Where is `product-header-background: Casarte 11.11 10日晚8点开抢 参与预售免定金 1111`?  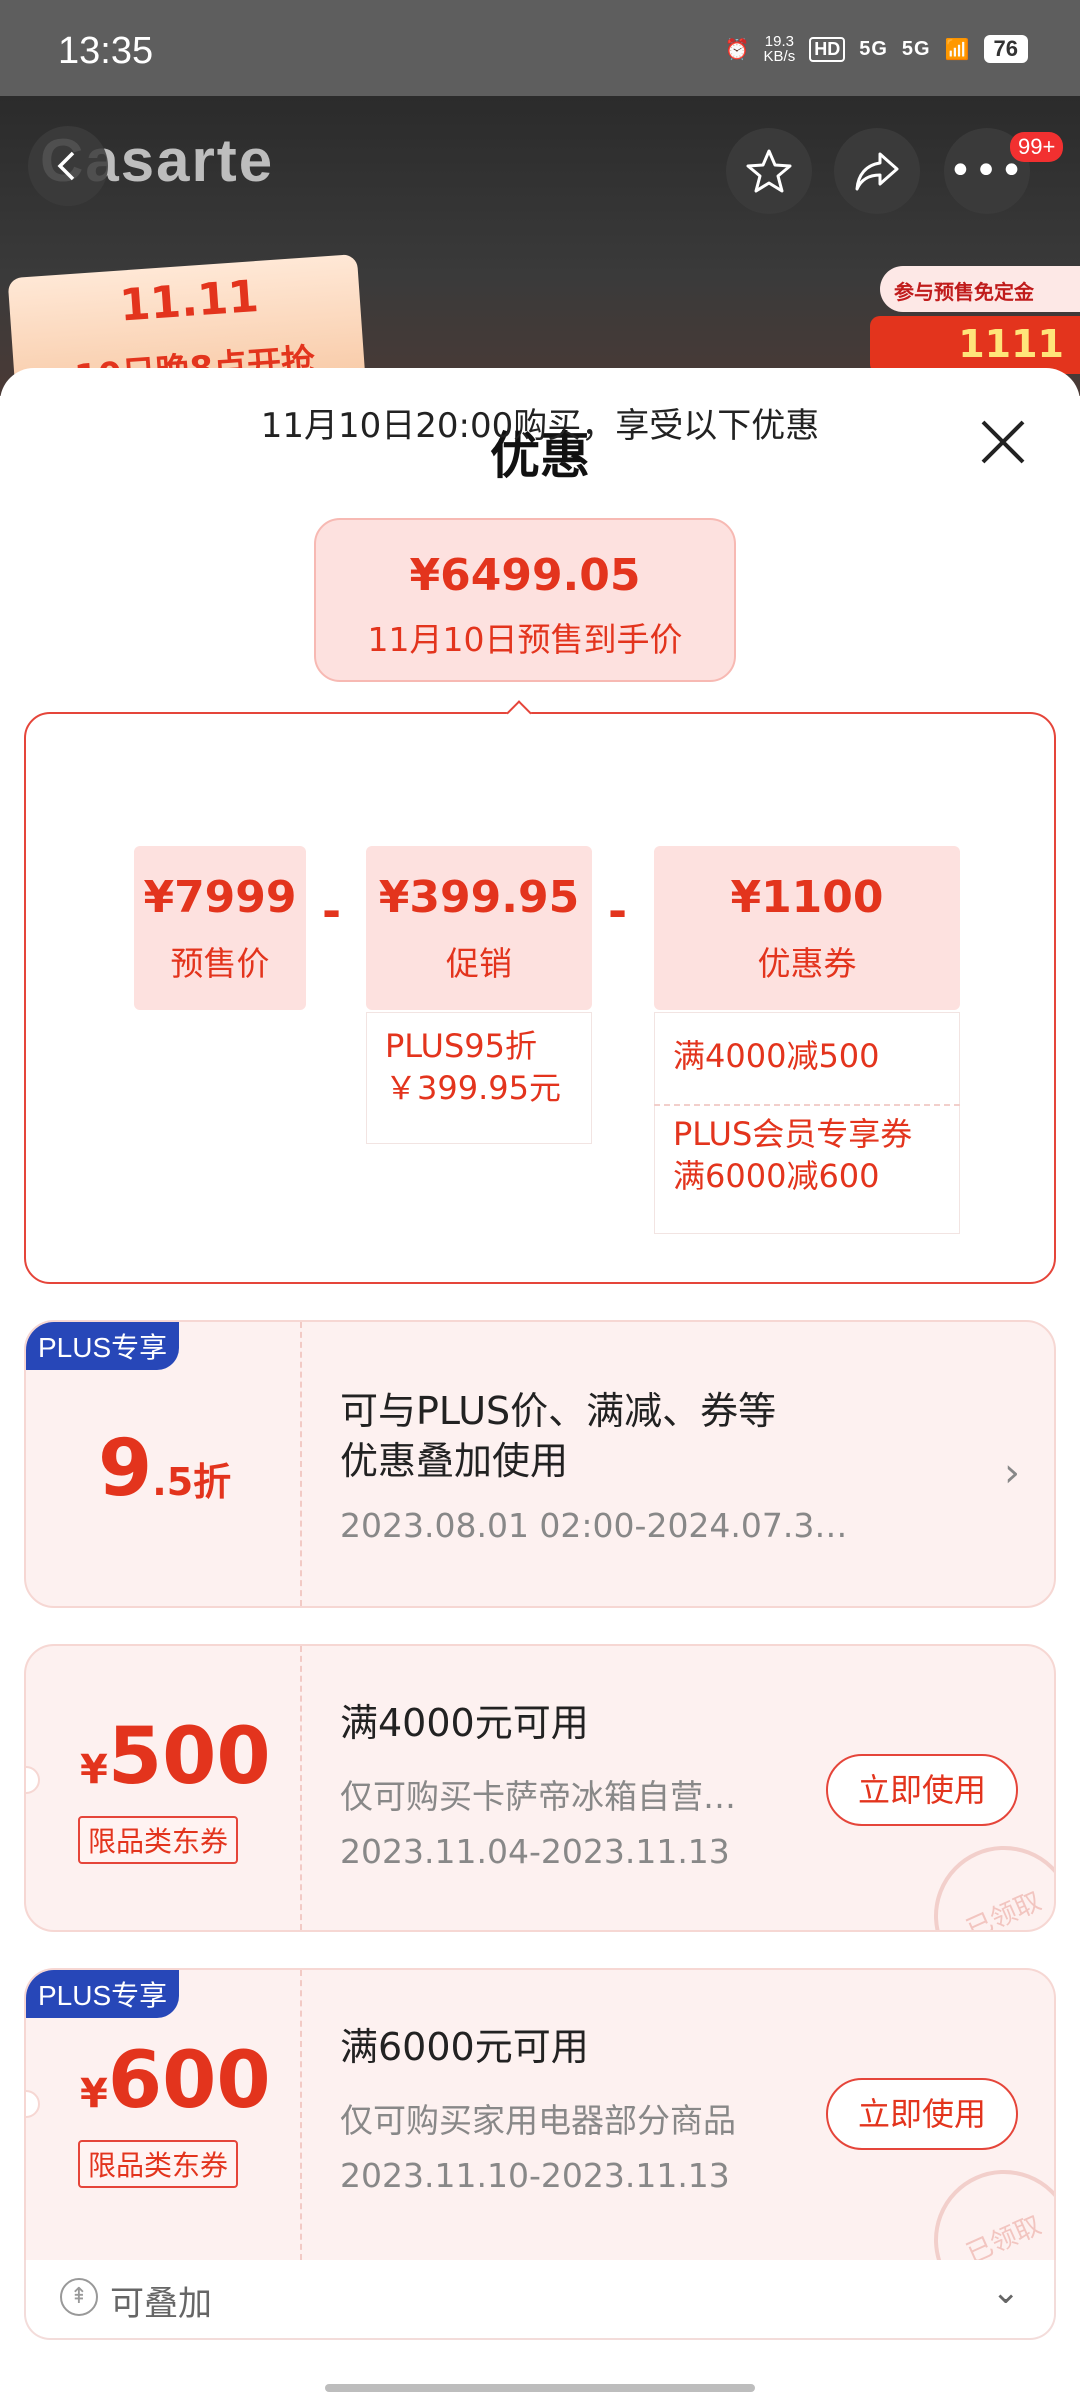
product-header-background: Casarte 11.11 10日晚8点开抢 参与预售免定金 1111 is located at coordinates (540, 246).